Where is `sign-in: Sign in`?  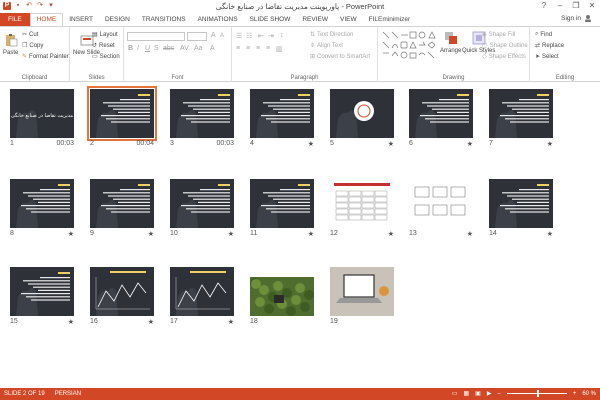
sign-in: Sign in is located at coordinates (576, 18).